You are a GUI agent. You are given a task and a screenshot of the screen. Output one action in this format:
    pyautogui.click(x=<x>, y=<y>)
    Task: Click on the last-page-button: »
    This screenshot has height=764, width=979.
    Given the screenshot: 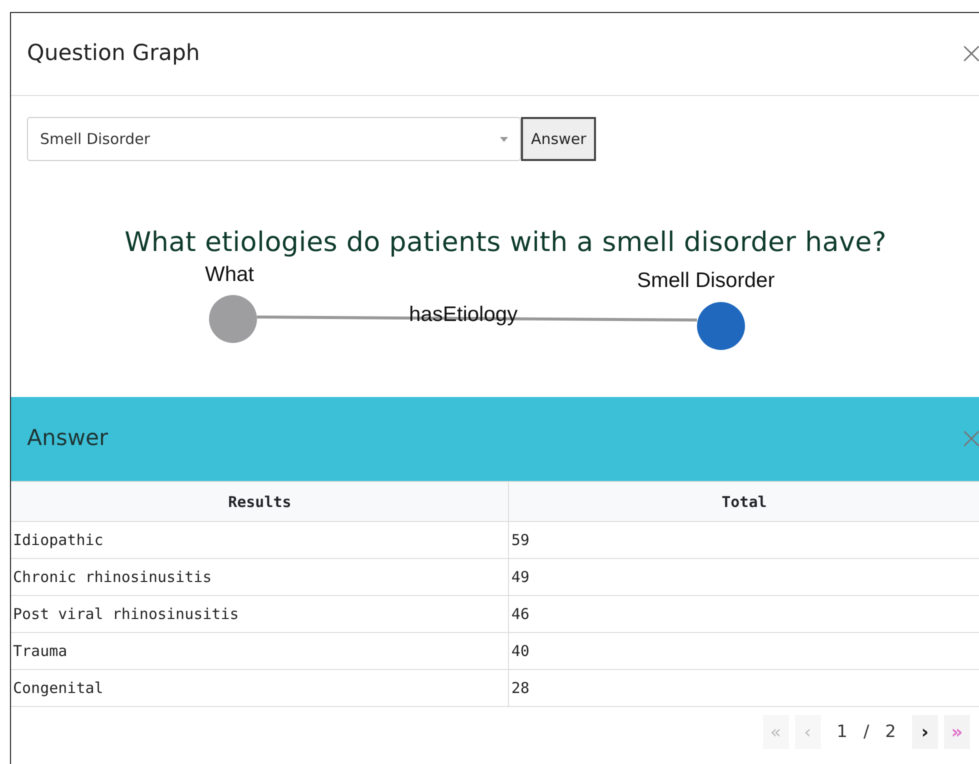 What is the action you would take?
    pyautogui.click(x=957, y=732)
    